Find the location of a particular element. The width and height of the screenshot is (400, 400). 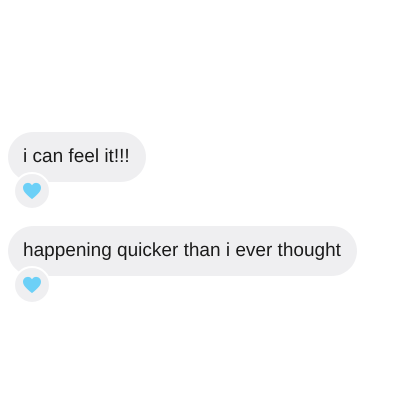

message-bubble: happening quicker than i ever thought is located at coordinates (182, 251).